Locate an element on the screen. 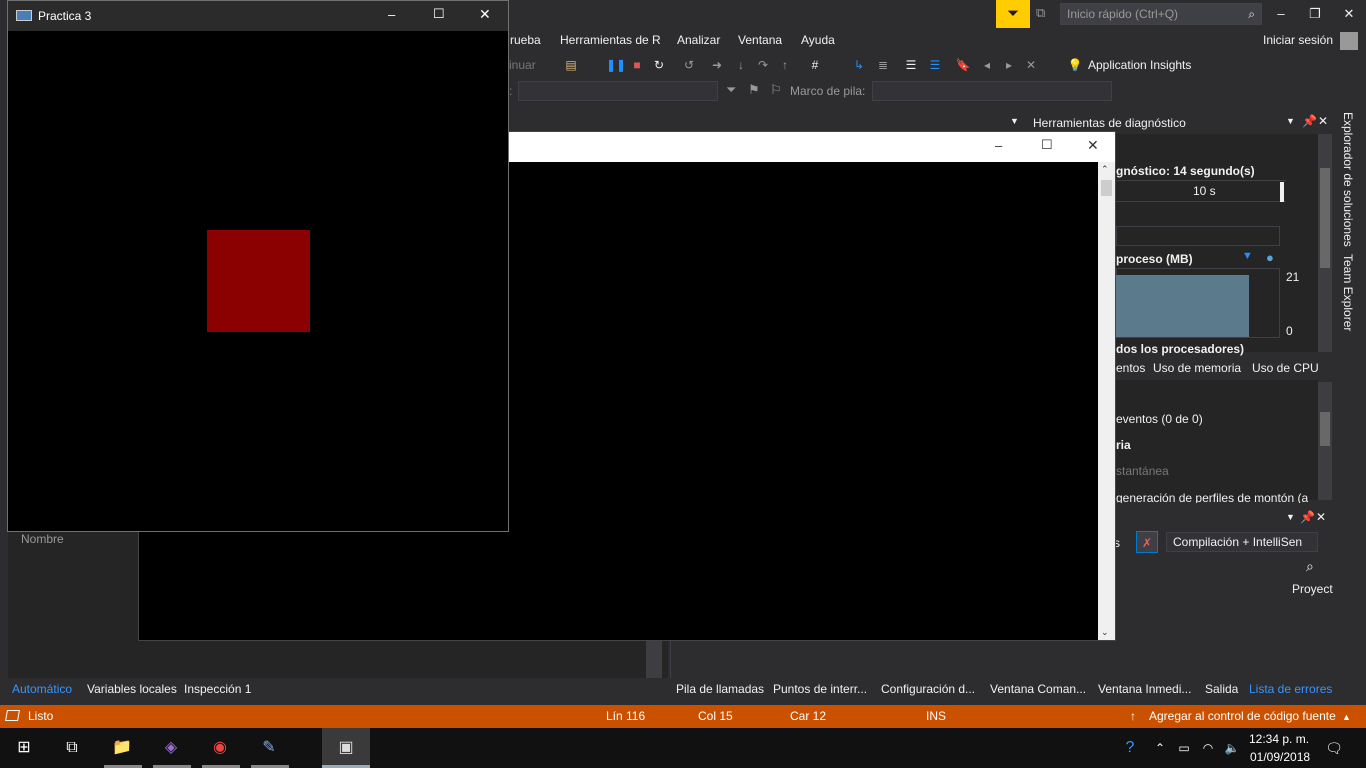  console-scroll-thumb is located at coordinates (1106, 188).